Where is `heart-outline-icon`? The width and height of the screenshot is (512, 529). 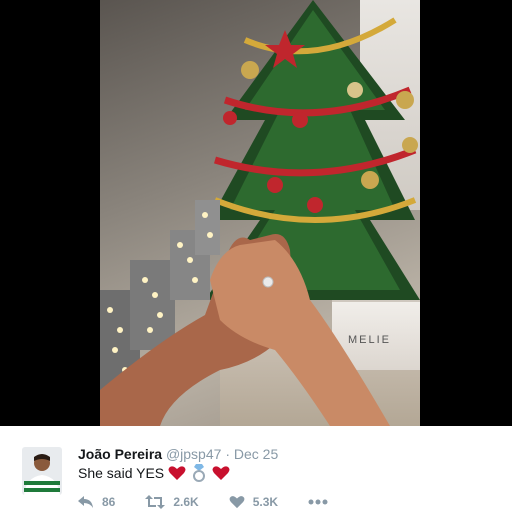 heart-outline-icon is located at coordinates (237, 502).